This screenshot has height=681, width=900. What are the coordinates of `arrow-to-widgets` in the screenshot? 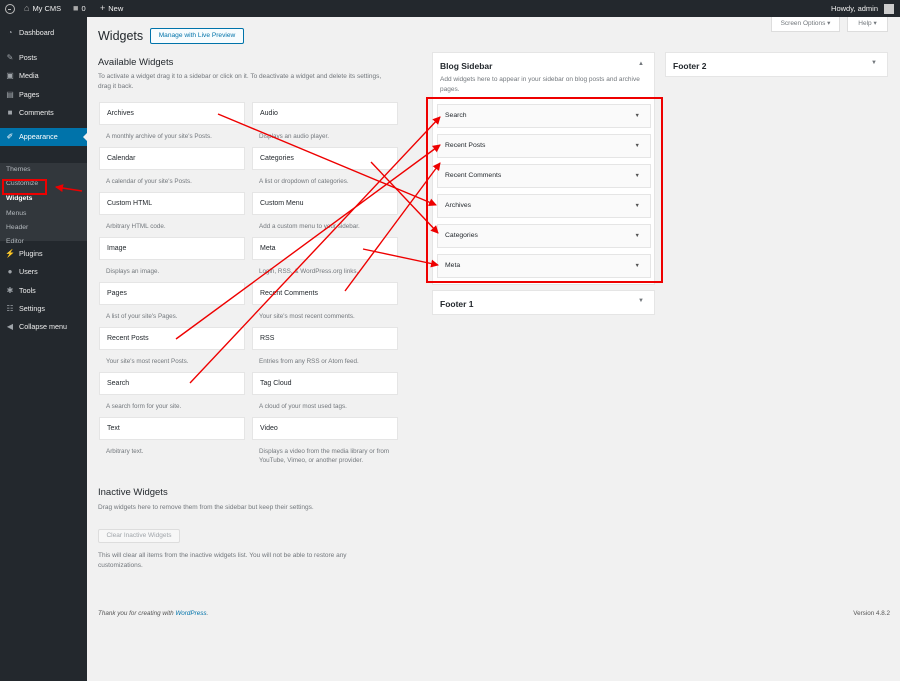 It's located at (69, 188).